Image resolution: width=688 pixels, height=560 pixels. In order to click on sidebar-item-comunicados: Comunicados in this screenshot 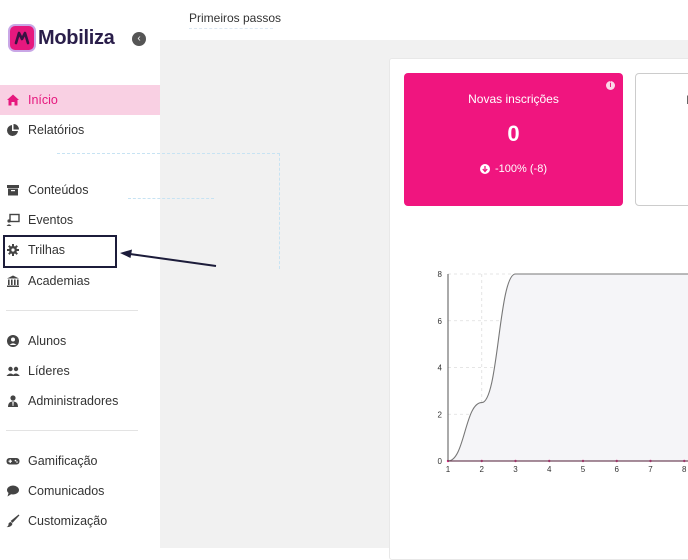, I will do `click(80, 491)`.